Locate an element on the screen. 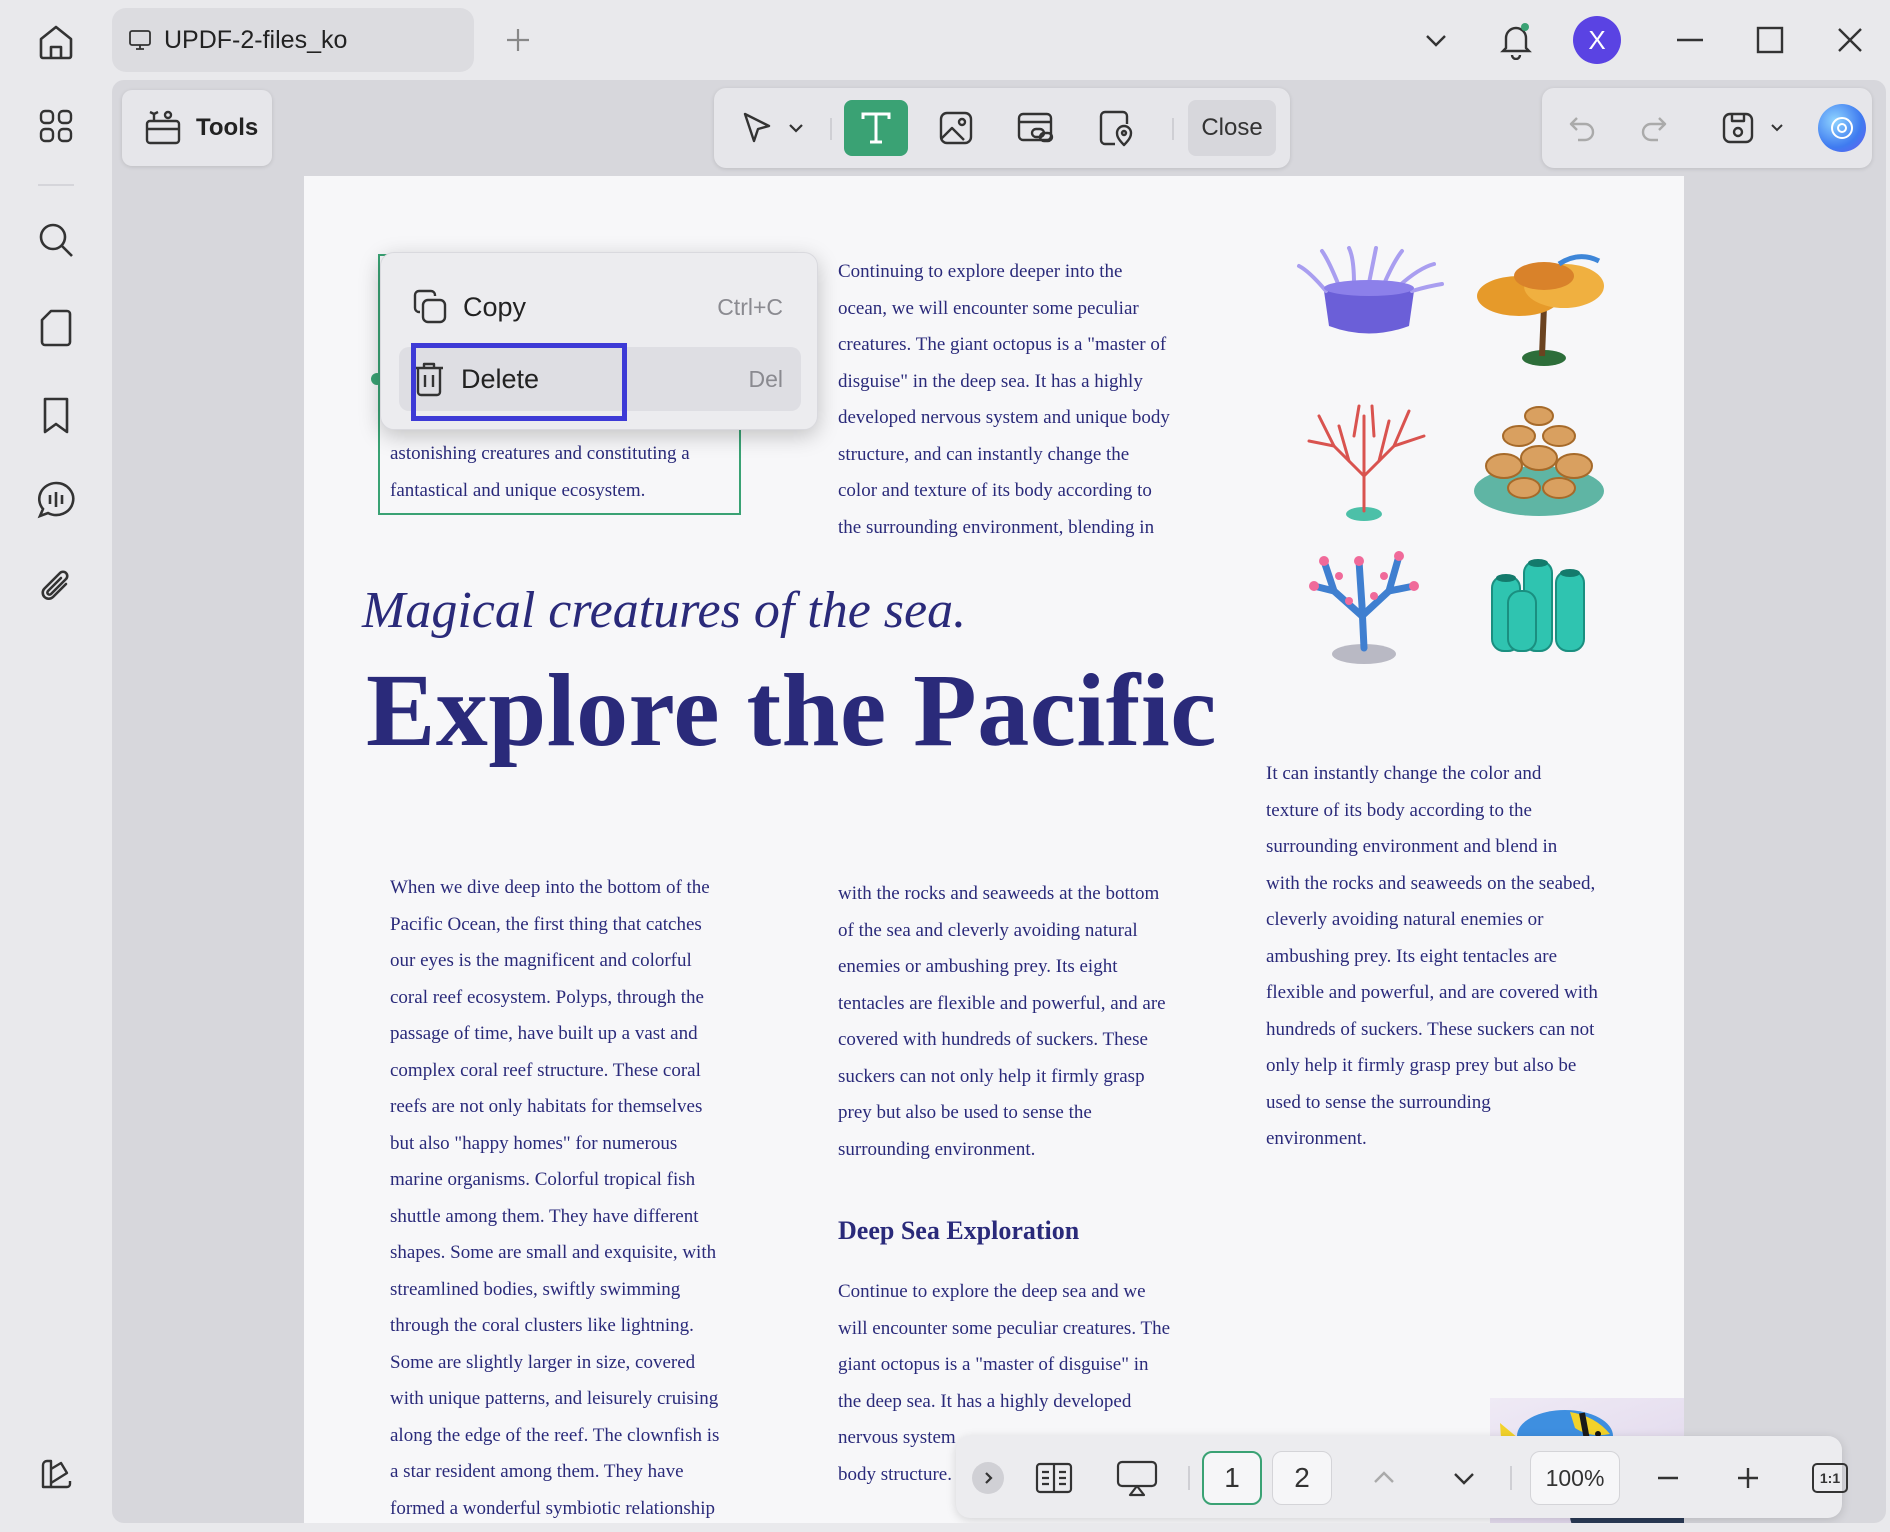  red-coral-image is located at coordinates (1366, 462).